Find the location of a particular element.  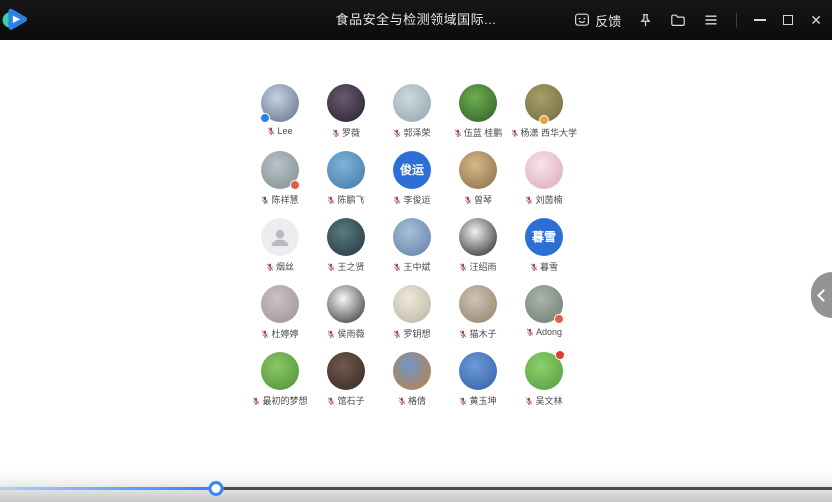

participant: 暮雪 暮雪 is located at coordinates (544, 251).